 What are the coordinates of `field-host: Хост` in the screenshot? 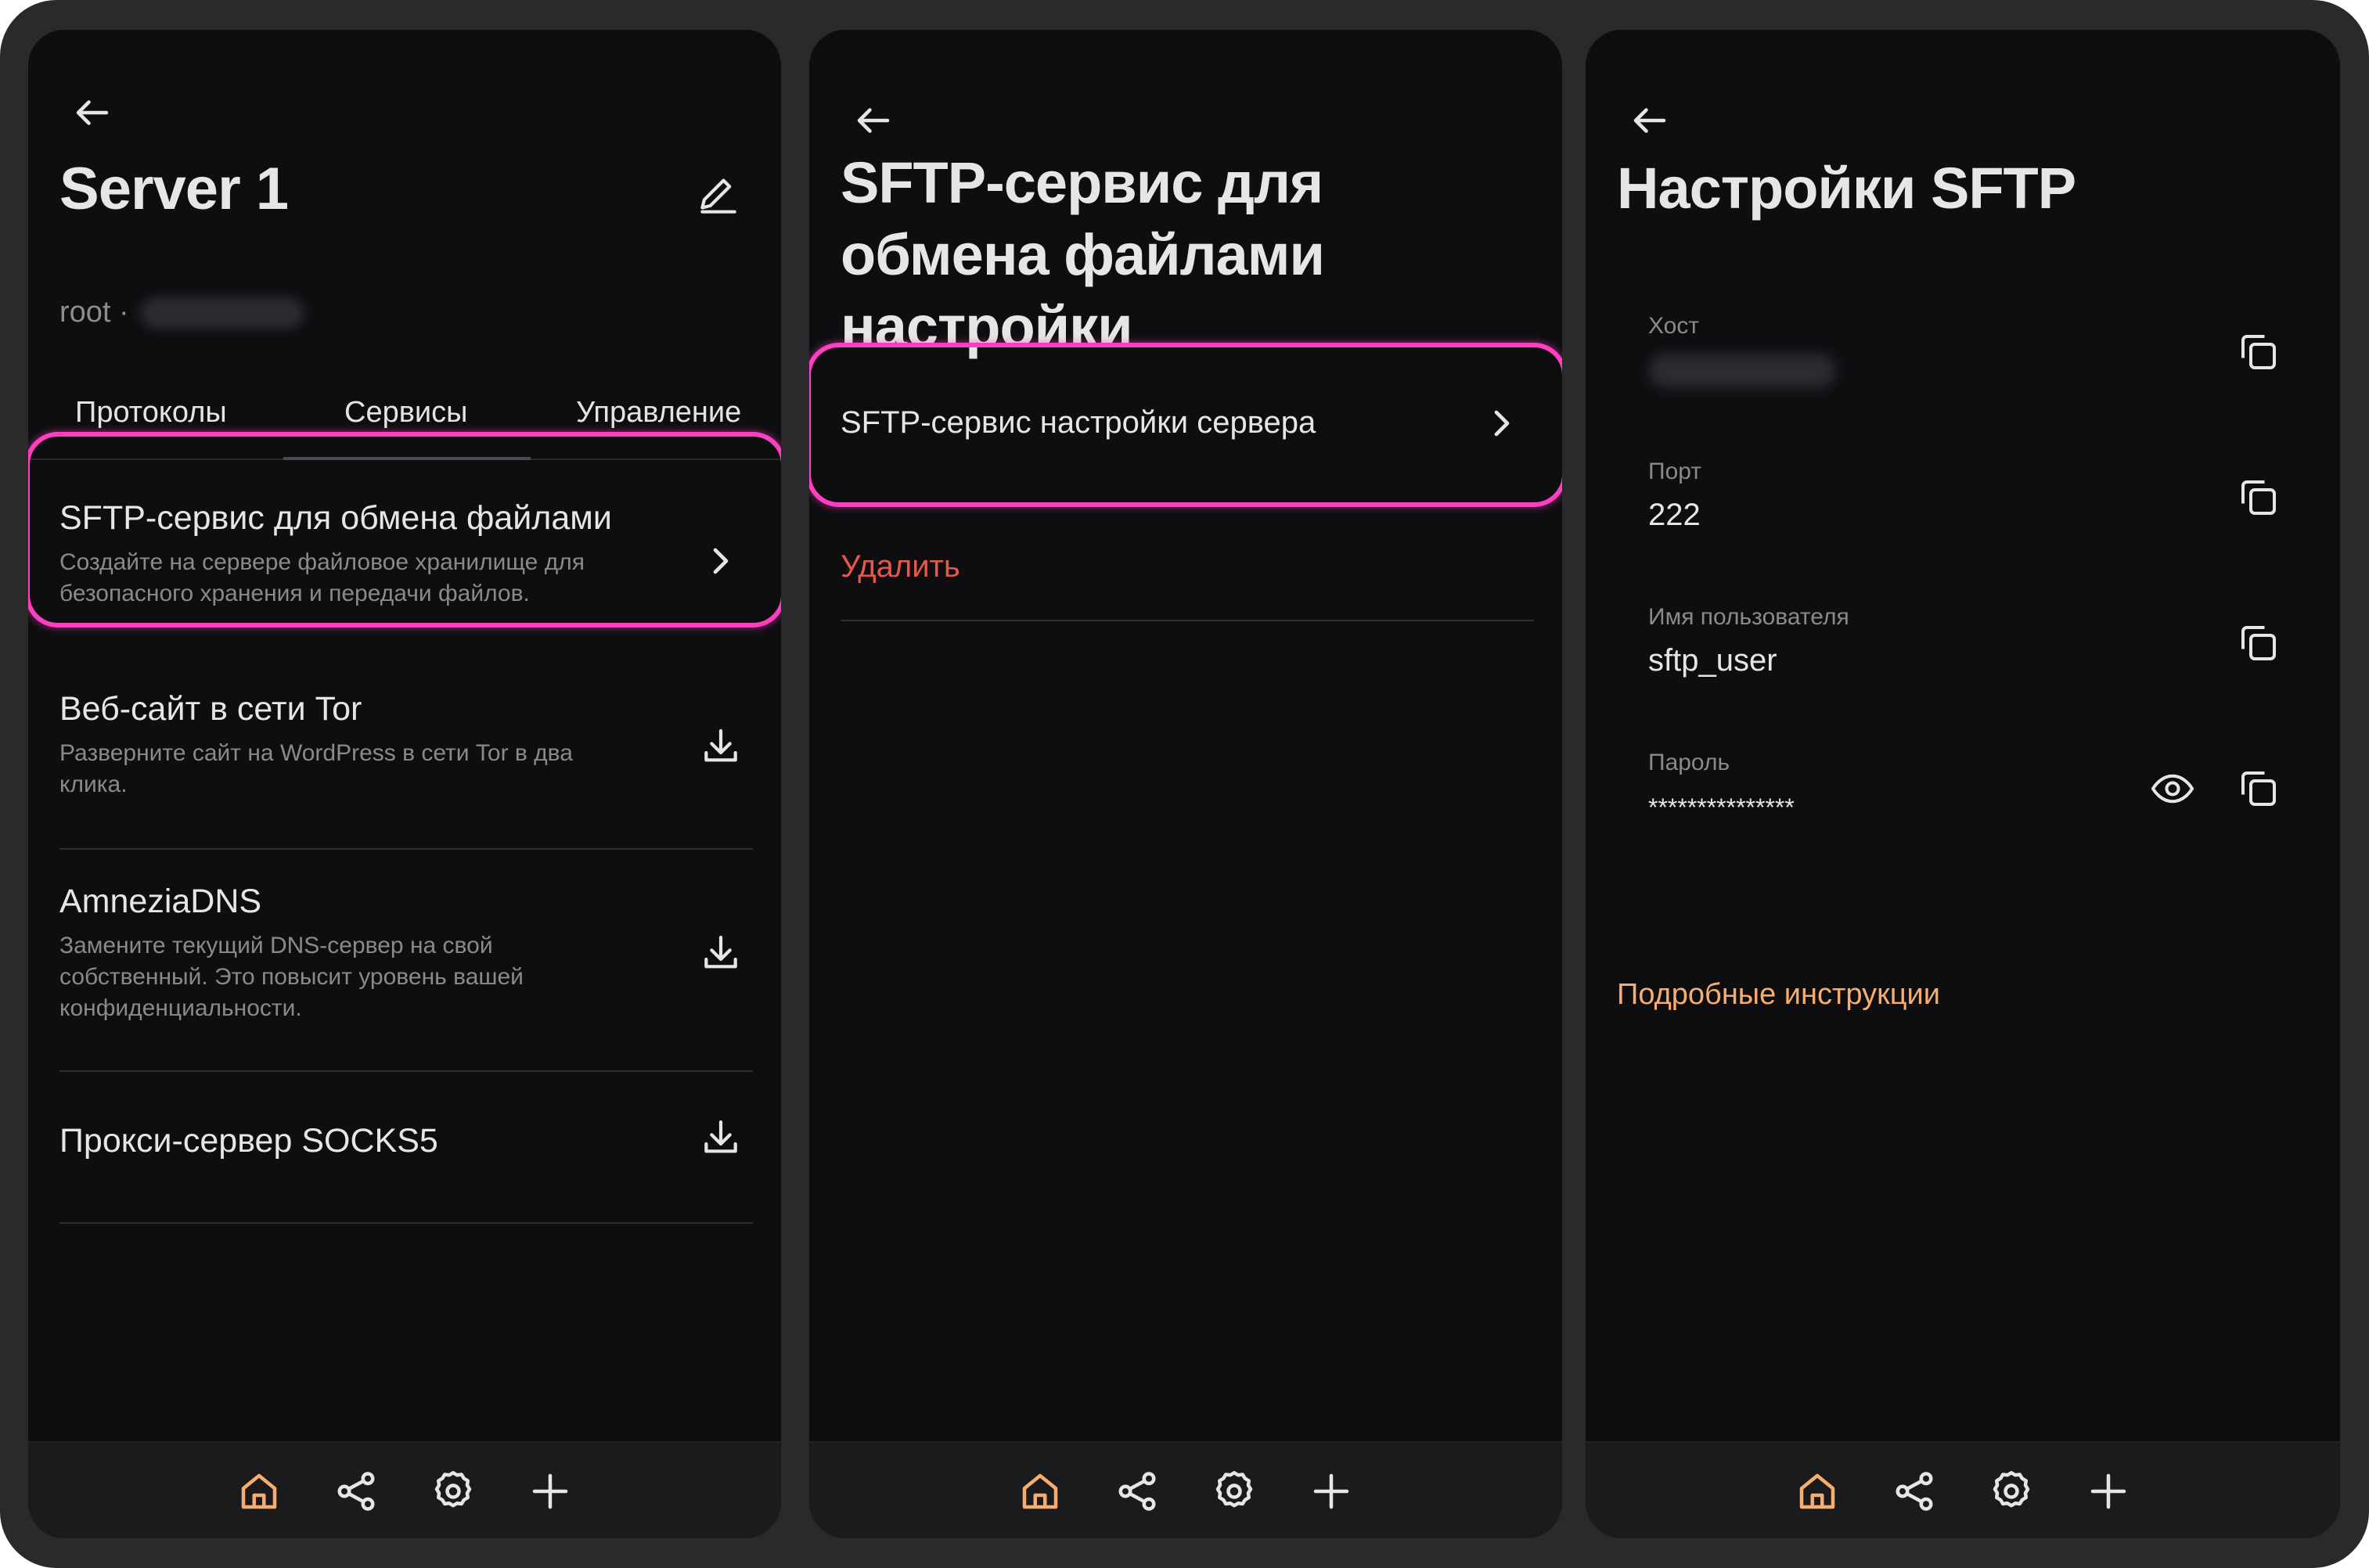 It's located at (1969, 351).